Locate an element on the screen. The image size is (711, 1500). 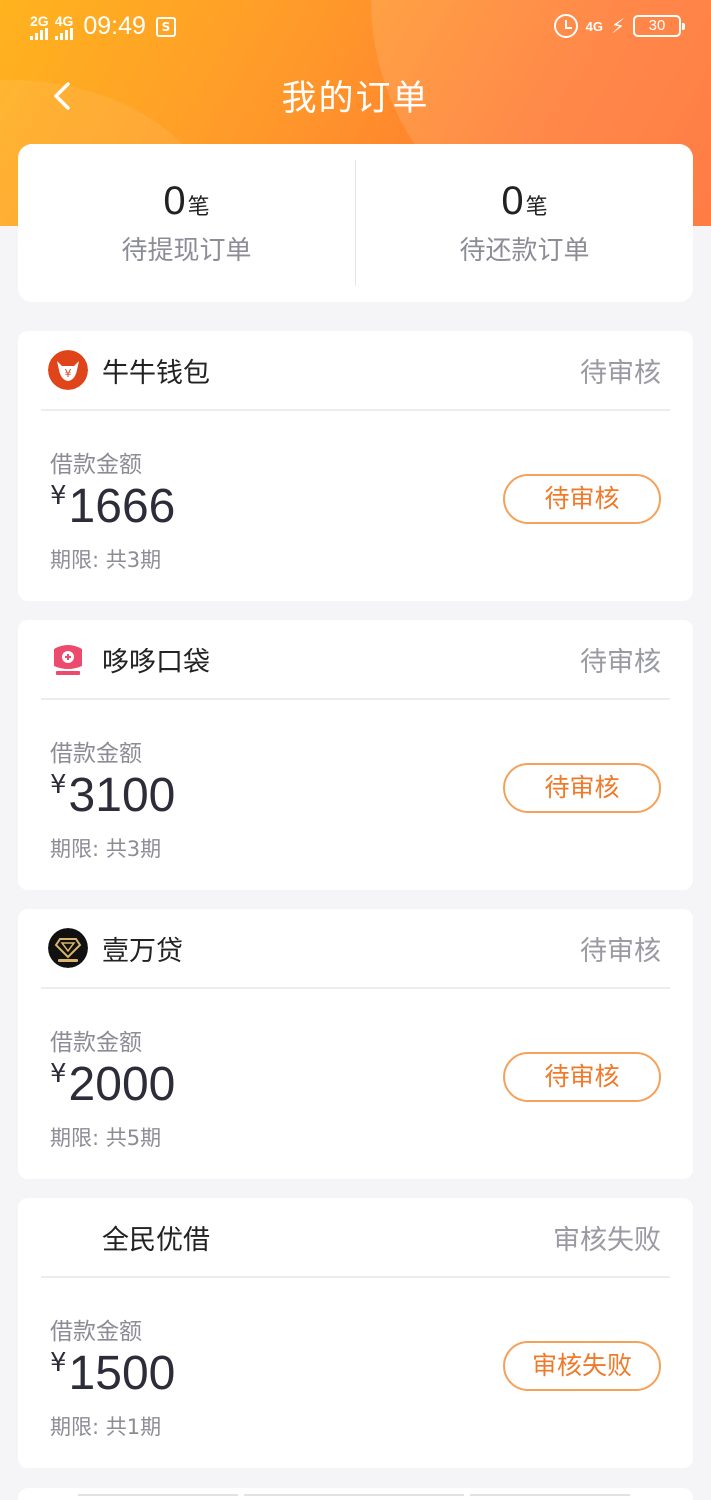
app-name: 牛牛钱包 is located at coordinates (156, 373).